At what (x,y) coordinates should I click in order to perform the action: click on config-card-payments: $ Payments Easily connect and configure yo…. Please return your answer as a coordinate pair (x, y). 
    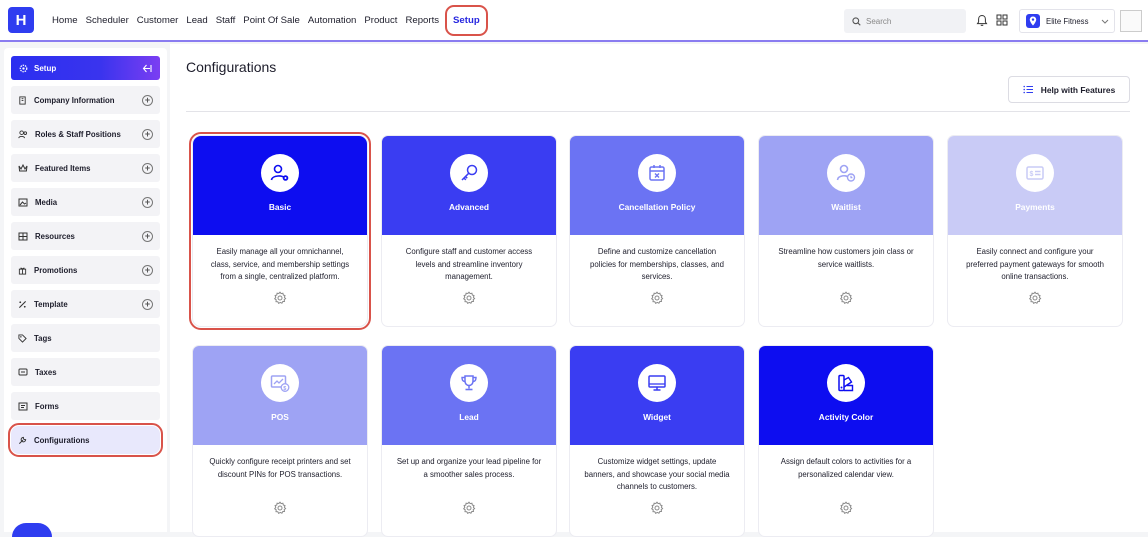
    Looking at the image, I should click on (1035, 231).